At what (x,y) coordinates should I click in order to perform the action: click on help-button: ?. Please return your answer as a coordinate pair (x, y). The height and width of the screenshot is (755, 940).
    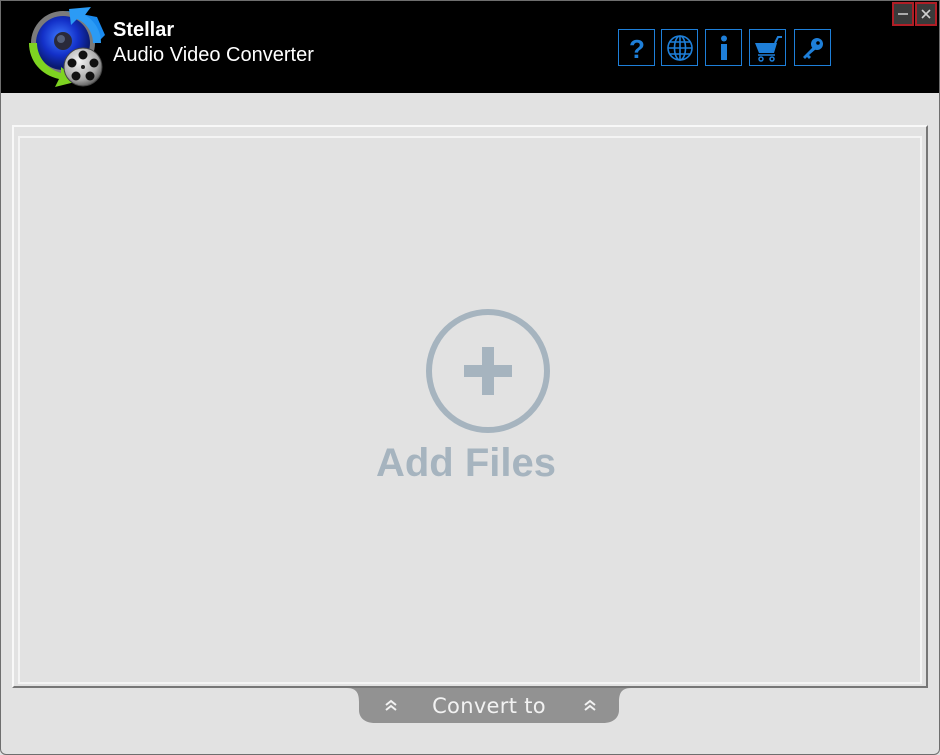
    Looking at the image, I should click on (636, 47).